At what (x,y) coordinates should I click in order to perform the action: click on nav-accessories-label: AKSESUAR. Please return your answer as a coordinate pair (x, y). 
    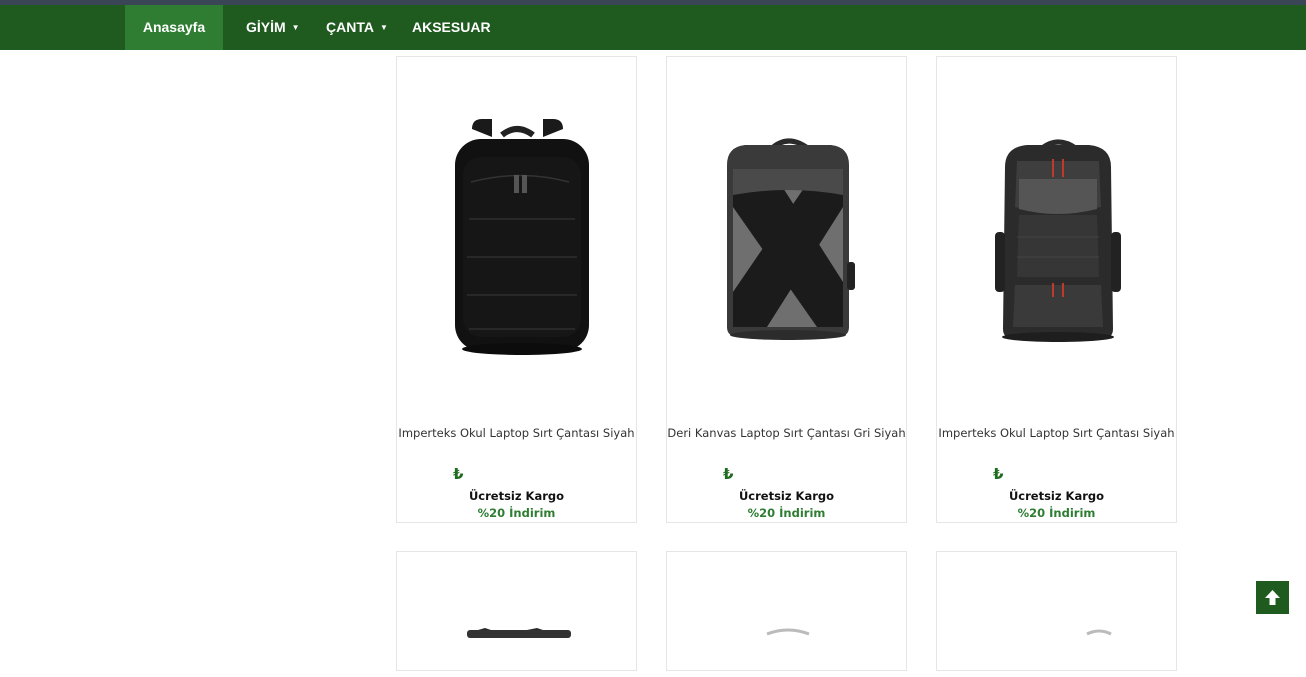
    Looking at the image, I should click on (451, 27).